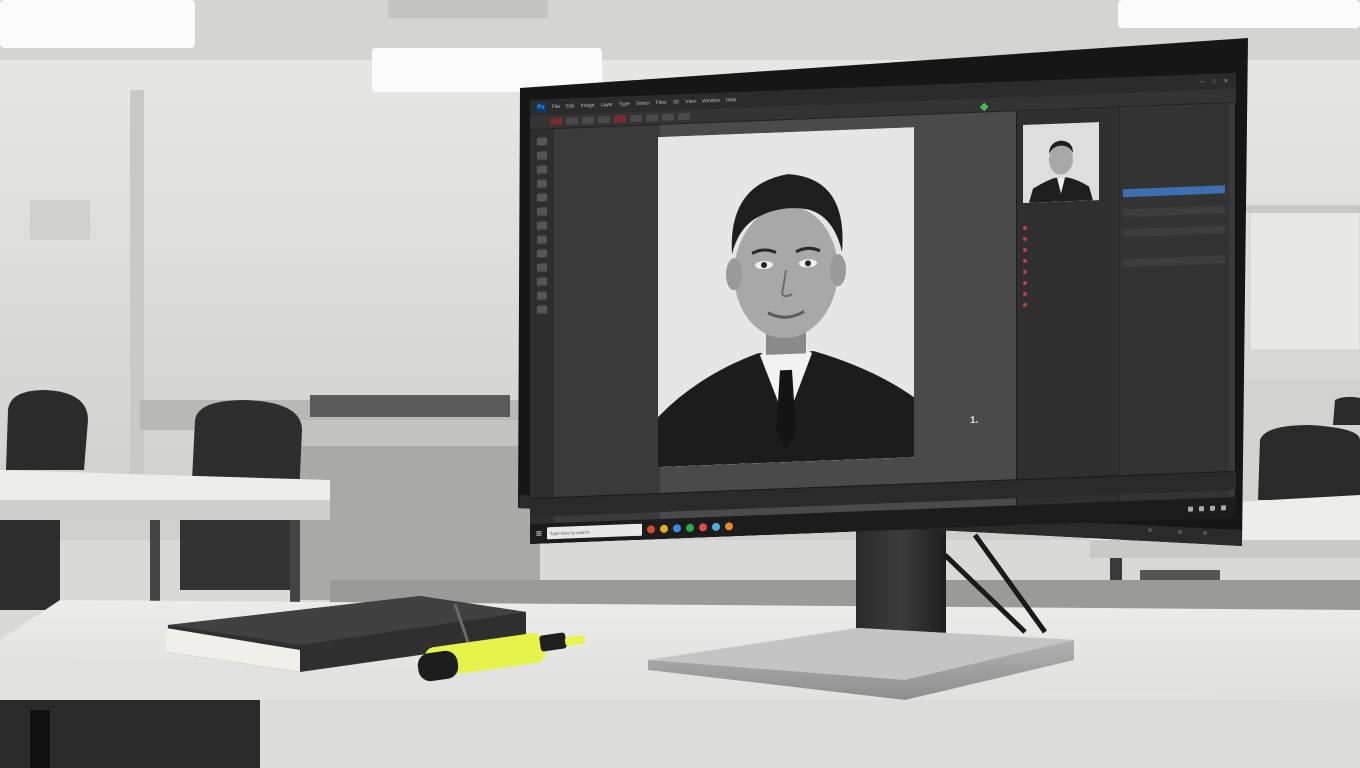 The height and width of the screenshot is (768, 1360). Describe the element at coordinates (1218, 81) in the screenshot. I see `window-controls: — □ ✕` at that location.